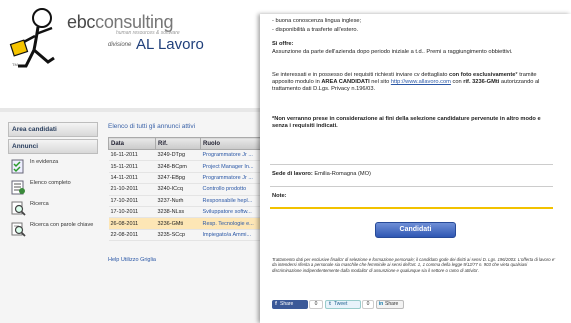 The width and height of the screenshot is (571, 323). I want to click on sidebar-item-ricerca-parole-chiave: Ricerca con parole chiave, so click(53, 229).